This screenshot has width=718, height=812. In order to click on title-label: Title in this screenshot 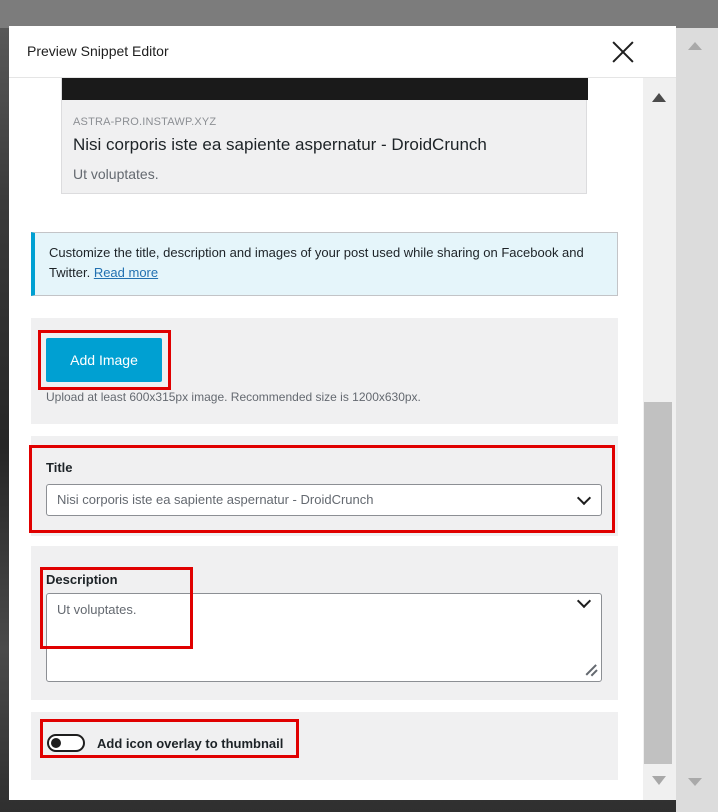, I will do `click(59, 467)`.